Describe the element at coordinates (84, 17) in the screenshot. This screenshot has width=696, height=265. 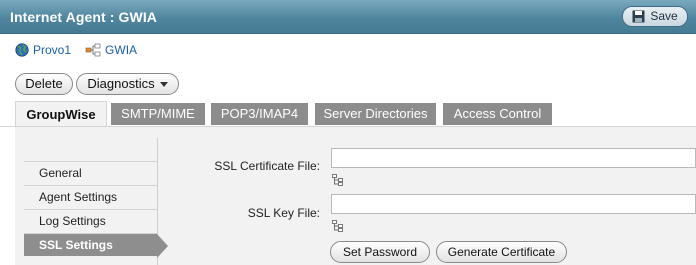
I see `page-title: Internet Agent : GWIA` at that location.